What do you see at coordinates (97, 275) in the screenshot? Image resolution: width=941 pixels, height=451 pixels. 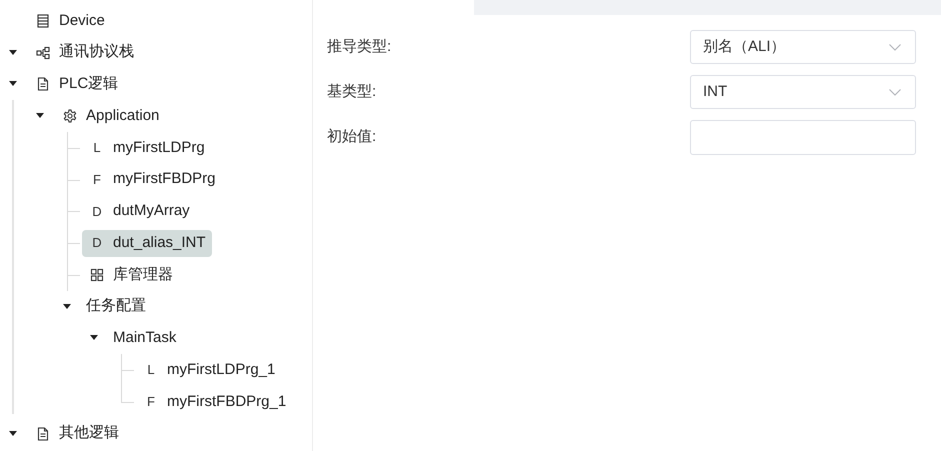 I see `grid-icon` at bounding box center [97, 275].